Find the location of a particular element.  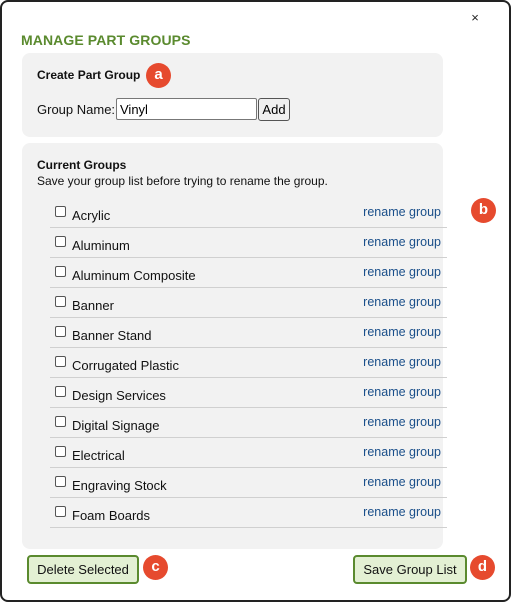

group-name: Foam Boards is located at coordinates (111, 515).